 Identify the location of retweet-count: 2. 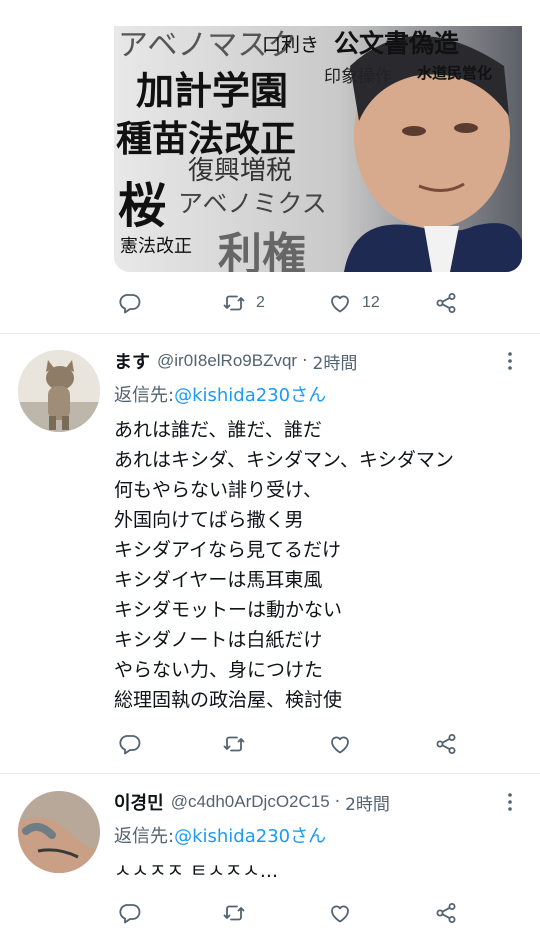
(260, 302).